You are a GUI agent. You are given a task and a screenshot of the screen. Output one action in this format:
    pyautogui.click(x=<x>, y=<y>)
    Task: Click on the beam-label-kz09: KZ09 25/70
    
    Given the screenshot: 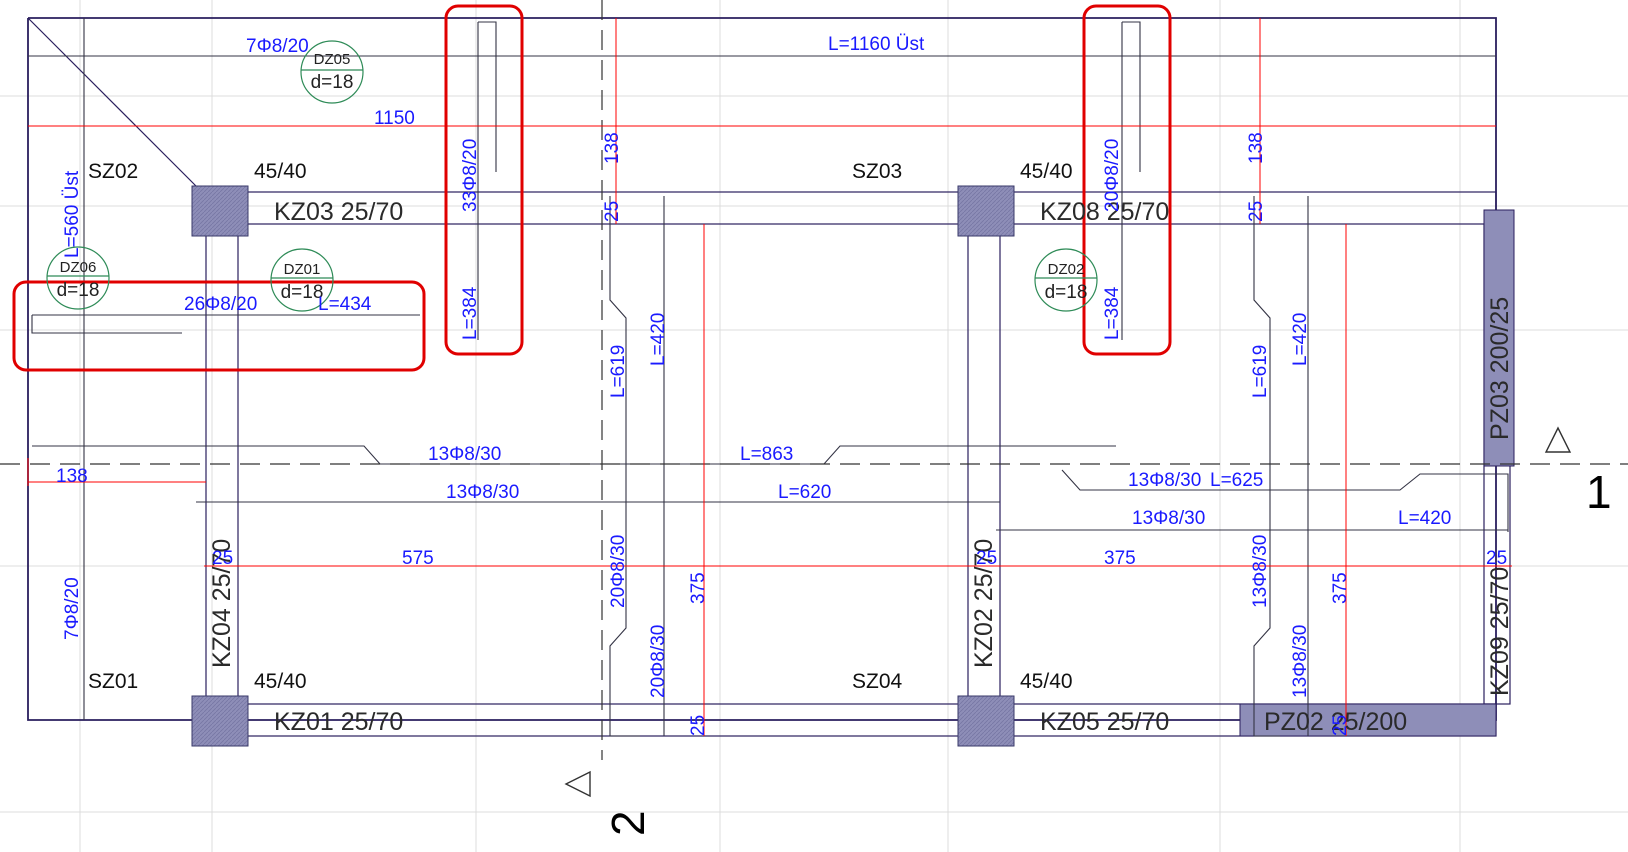 What is the action you would take?
    pyautogui.click(x=1500, y=631)
    